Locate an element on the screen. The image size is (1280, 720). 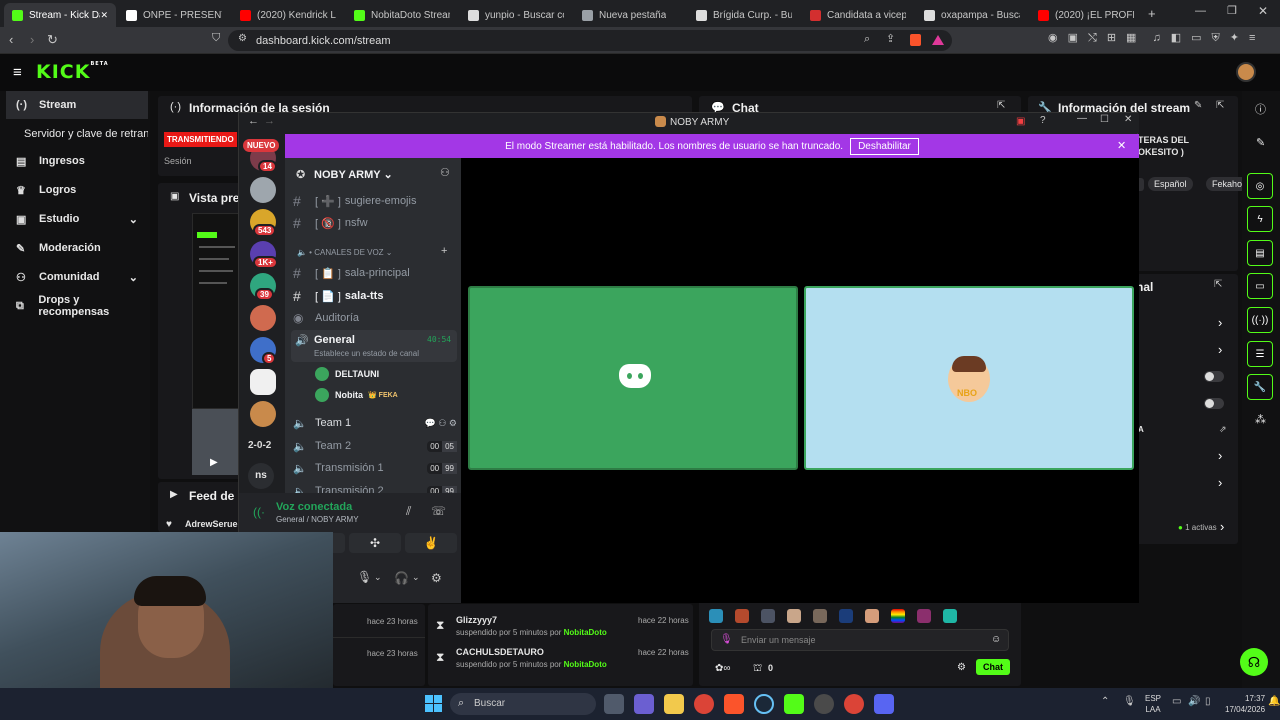
notifications-icon: 🔔 is located at coordinates (1274, 702).